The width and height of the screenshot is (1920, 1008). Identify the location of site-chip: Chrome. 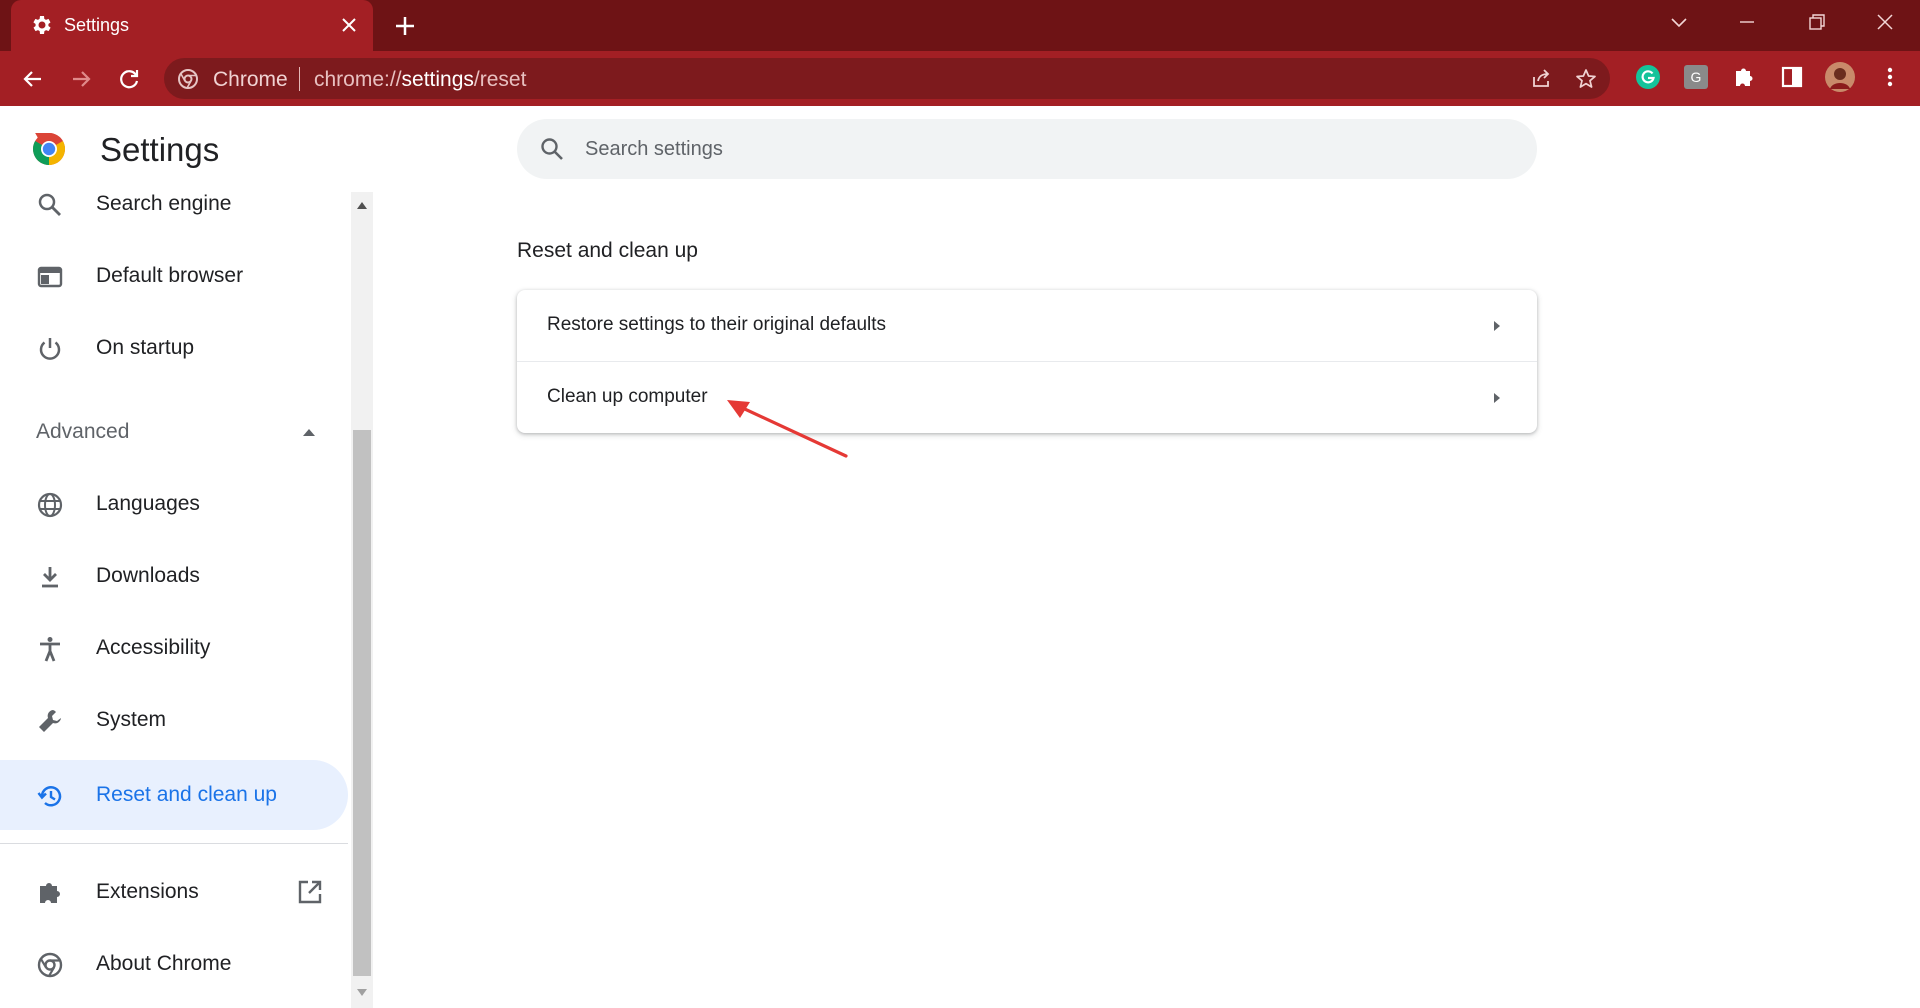
(250, 79).